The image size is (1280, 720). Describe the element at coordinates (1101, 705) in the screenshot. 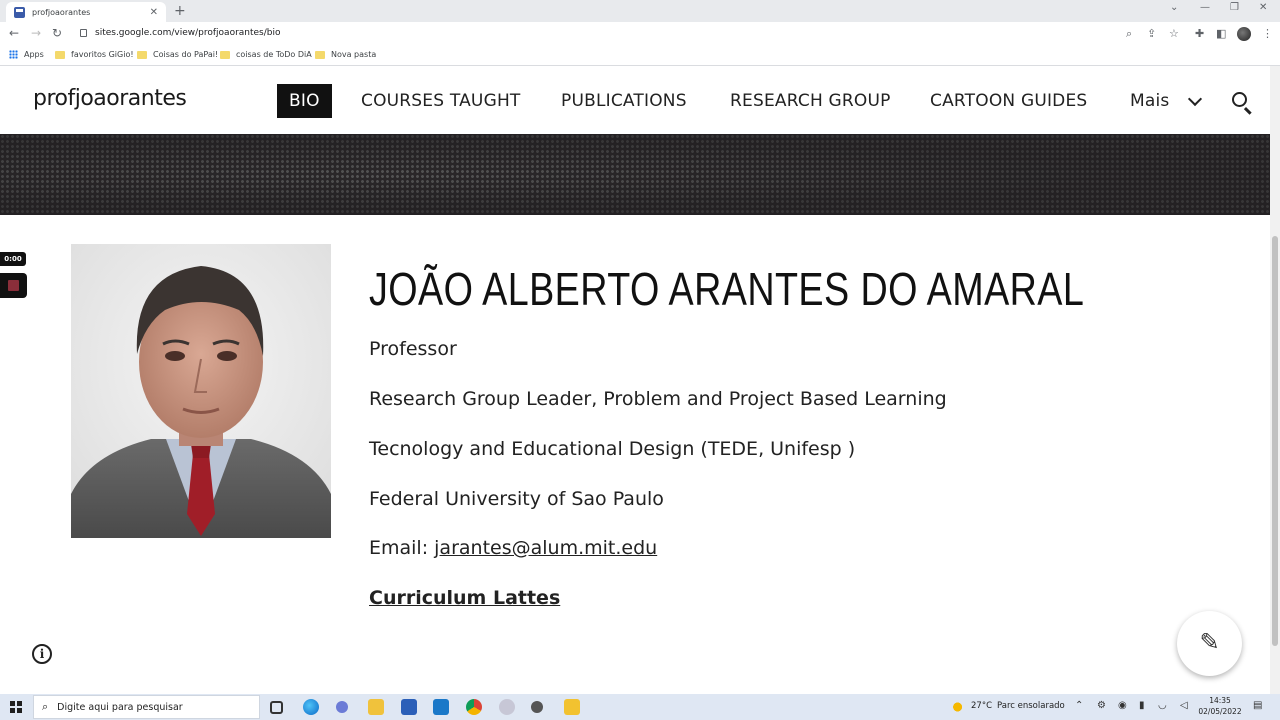

I see `network-icon: ⚙` at that location.